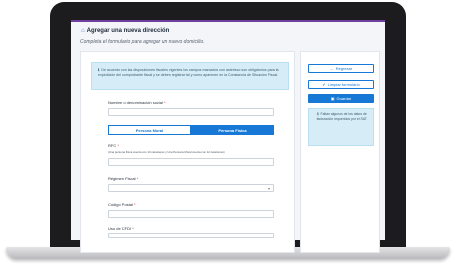  What do you see at coordinates (191, 235) in the screenshot?
I see `cfdi-select` at bounding box center [191, 235].